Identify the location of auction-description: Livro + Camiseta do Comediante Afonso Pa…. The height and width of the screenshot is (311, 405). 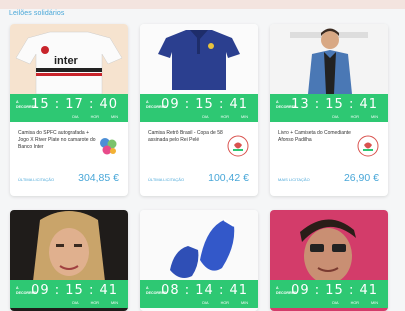
(317, 137).